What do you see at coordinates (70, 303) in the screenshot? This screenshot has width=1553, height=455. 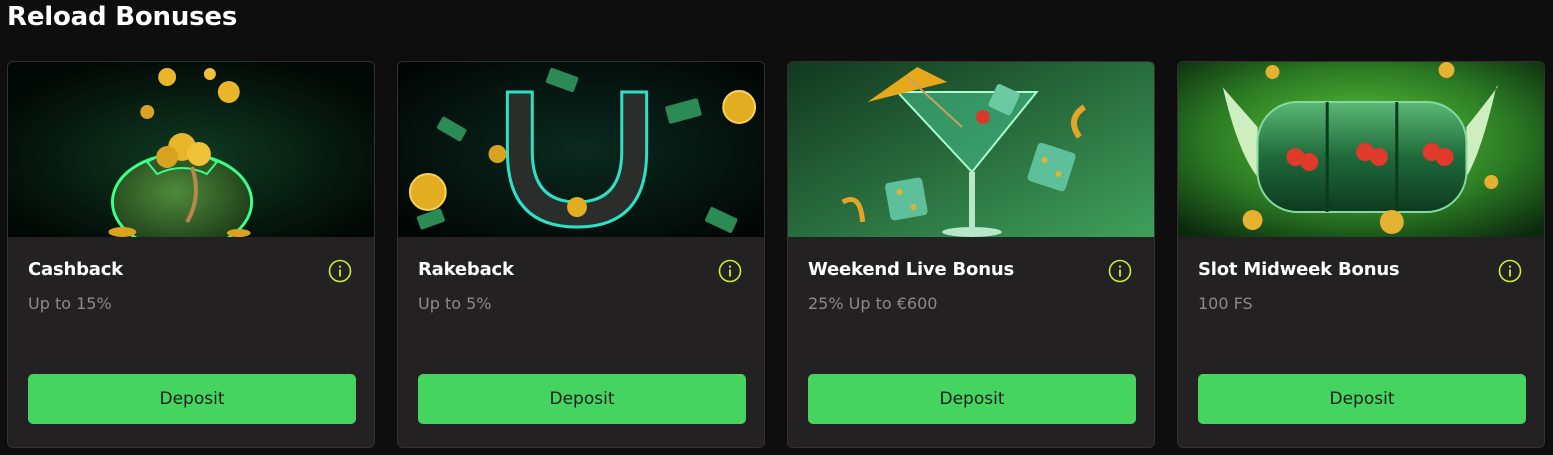 I see `card-subtitle: Up to 15%` at bounding box center [70, 303].